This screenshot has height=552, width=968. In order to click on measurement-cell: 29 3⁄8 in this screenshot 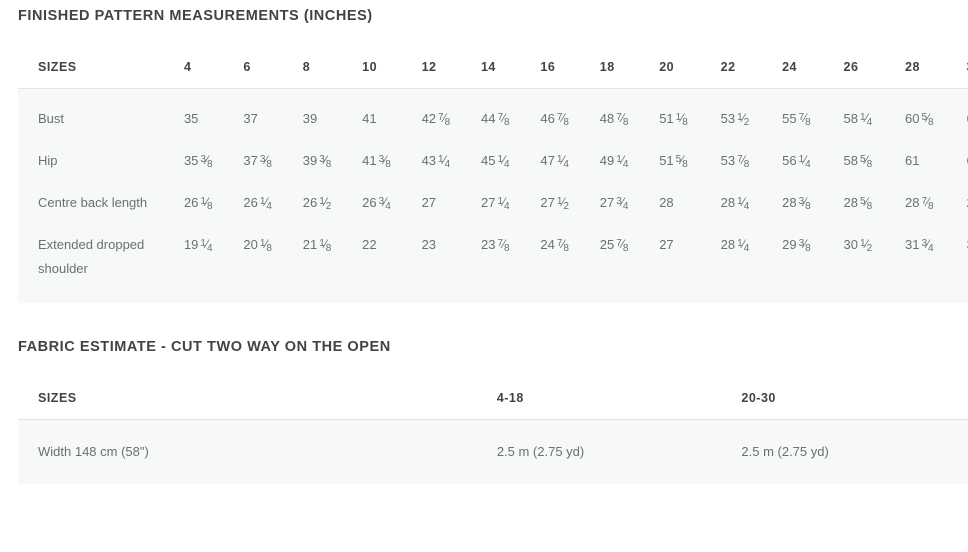, I will do `click(796, 245)`.